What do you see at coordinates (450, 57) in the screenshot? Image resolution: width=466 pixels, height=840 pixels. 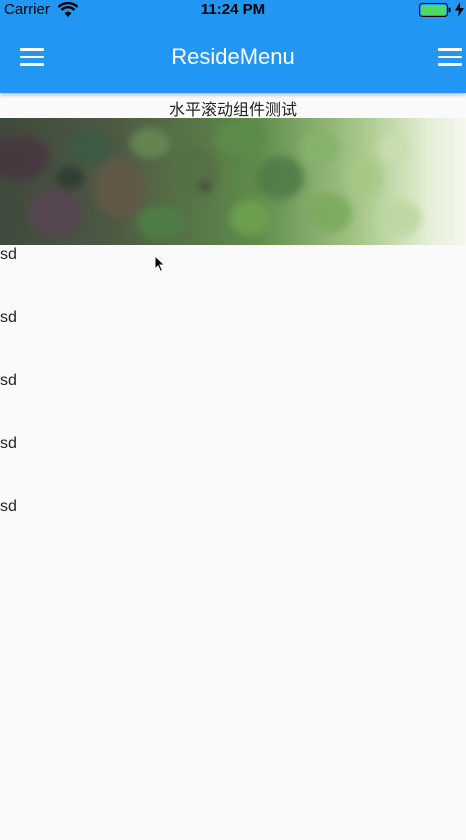 I see `right-menu-button` at bounding box center [450, 57].